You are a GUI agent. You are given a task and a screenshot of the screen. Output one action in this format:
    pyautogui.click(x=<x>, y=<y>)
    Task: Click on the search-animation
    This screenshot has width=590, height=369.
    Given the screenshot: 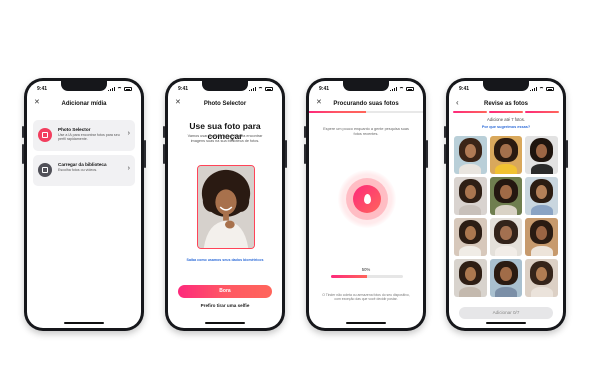 What is the action you would take?
    pyautogui.click(x=367, y=199)
    